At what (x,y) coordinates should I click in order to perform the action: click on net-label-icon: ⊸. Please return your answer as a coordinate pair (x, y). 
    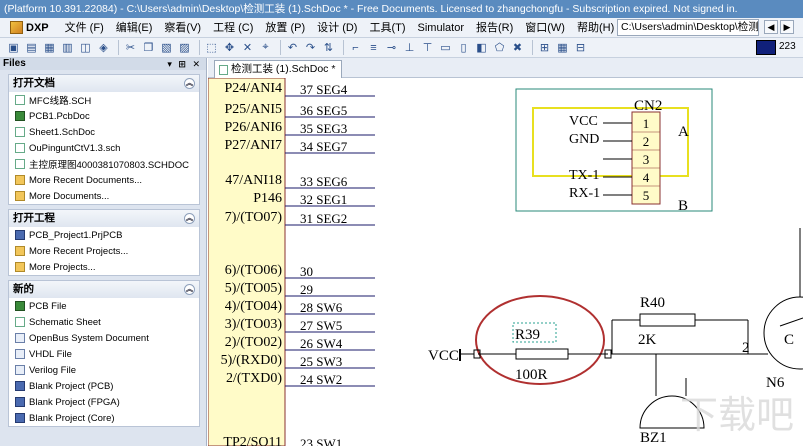
    Looking at the image, I should click on (391, 47).